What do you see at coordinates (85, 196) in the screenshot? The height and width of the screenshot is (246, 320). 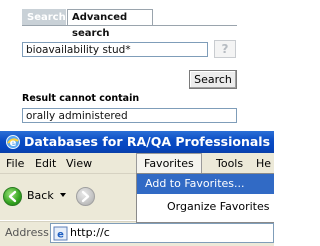 I see `forward-arrow-icon` at bounding box center [85, 196].